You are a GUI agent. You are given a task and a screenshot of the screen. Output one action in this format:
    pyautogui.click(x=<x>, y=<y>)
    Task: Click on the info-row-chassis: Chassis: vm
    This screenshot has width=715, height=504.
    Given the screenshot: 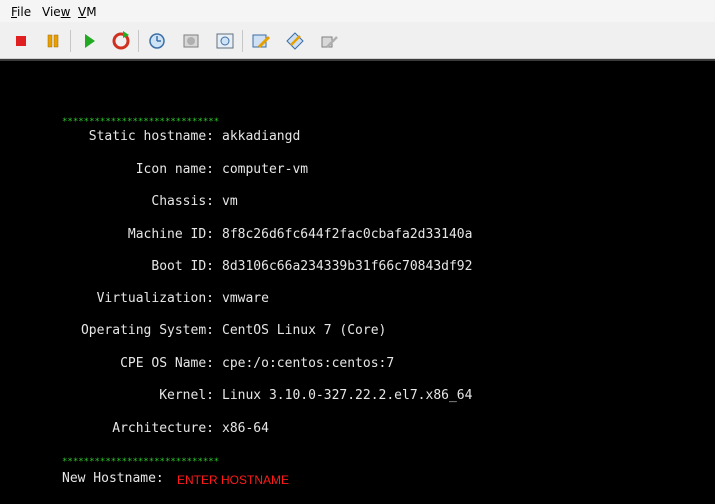 What is the action you would take?
    pyautogui.click(x=357, y=204)
    